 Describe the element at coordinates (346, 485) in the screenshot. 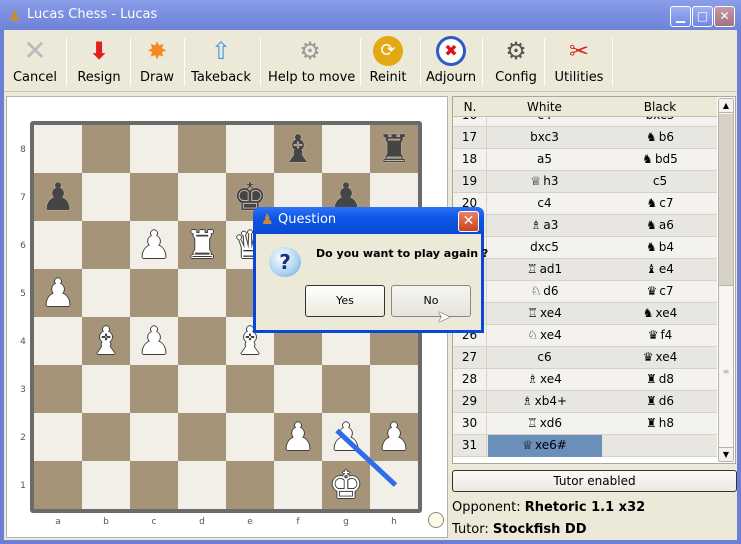

I see `white-king-piece: ♚` at that location.